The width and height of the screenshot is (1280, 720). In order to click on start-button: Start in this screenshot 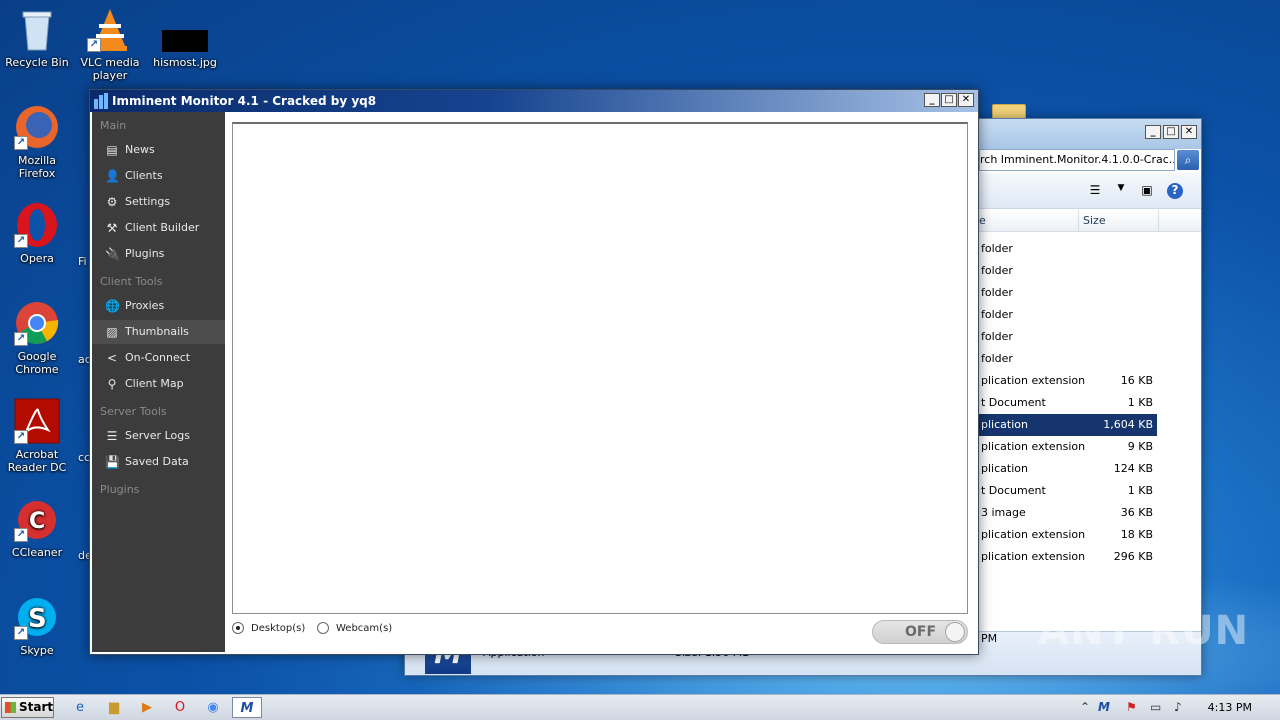, I will do `click(27, 707)`.